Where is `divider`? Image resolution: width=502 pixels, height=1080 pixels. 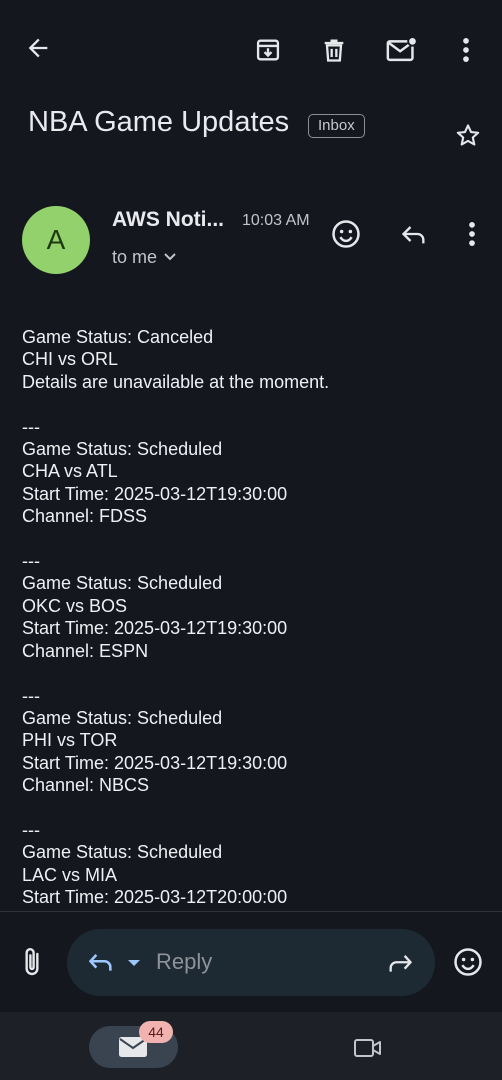 divider is located at coordinates (251, 911).